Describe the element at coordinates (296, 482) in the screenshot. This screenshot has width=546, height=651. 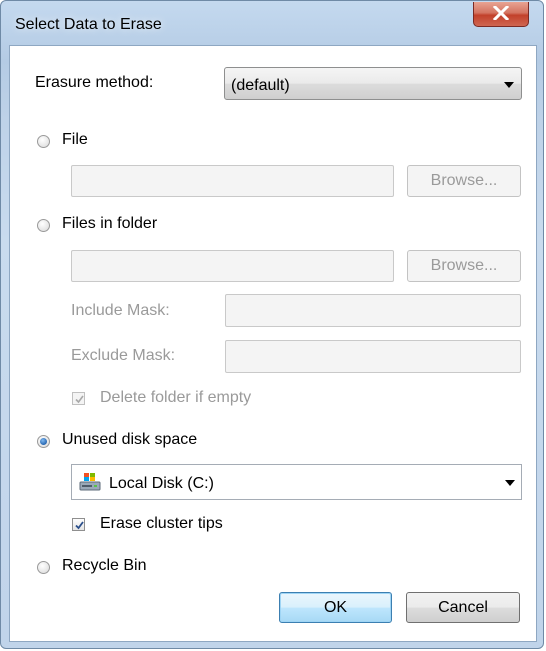
I see `drive-select: Local Disk (C:)` at that location.